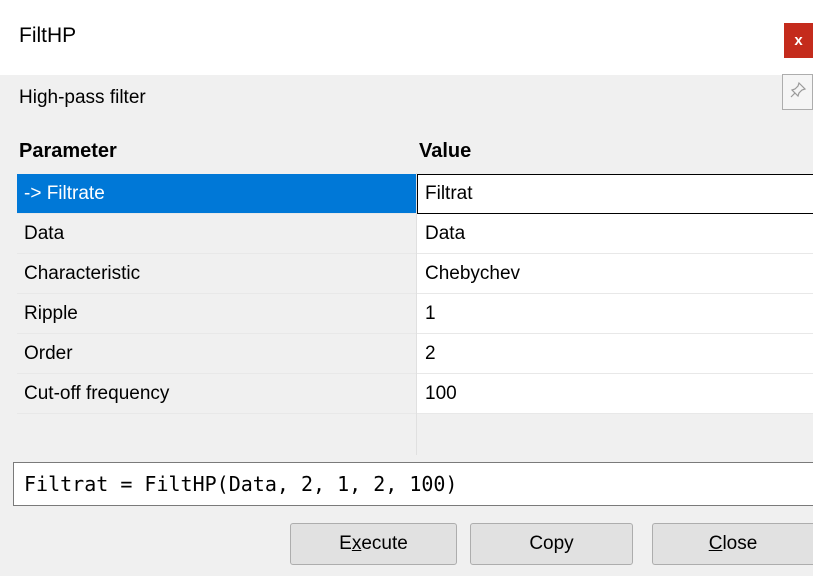  What do you see at coordinates (216, 274) in the screenshot?
I see `param-name: Characteristic` at bounding box center [216, 274].